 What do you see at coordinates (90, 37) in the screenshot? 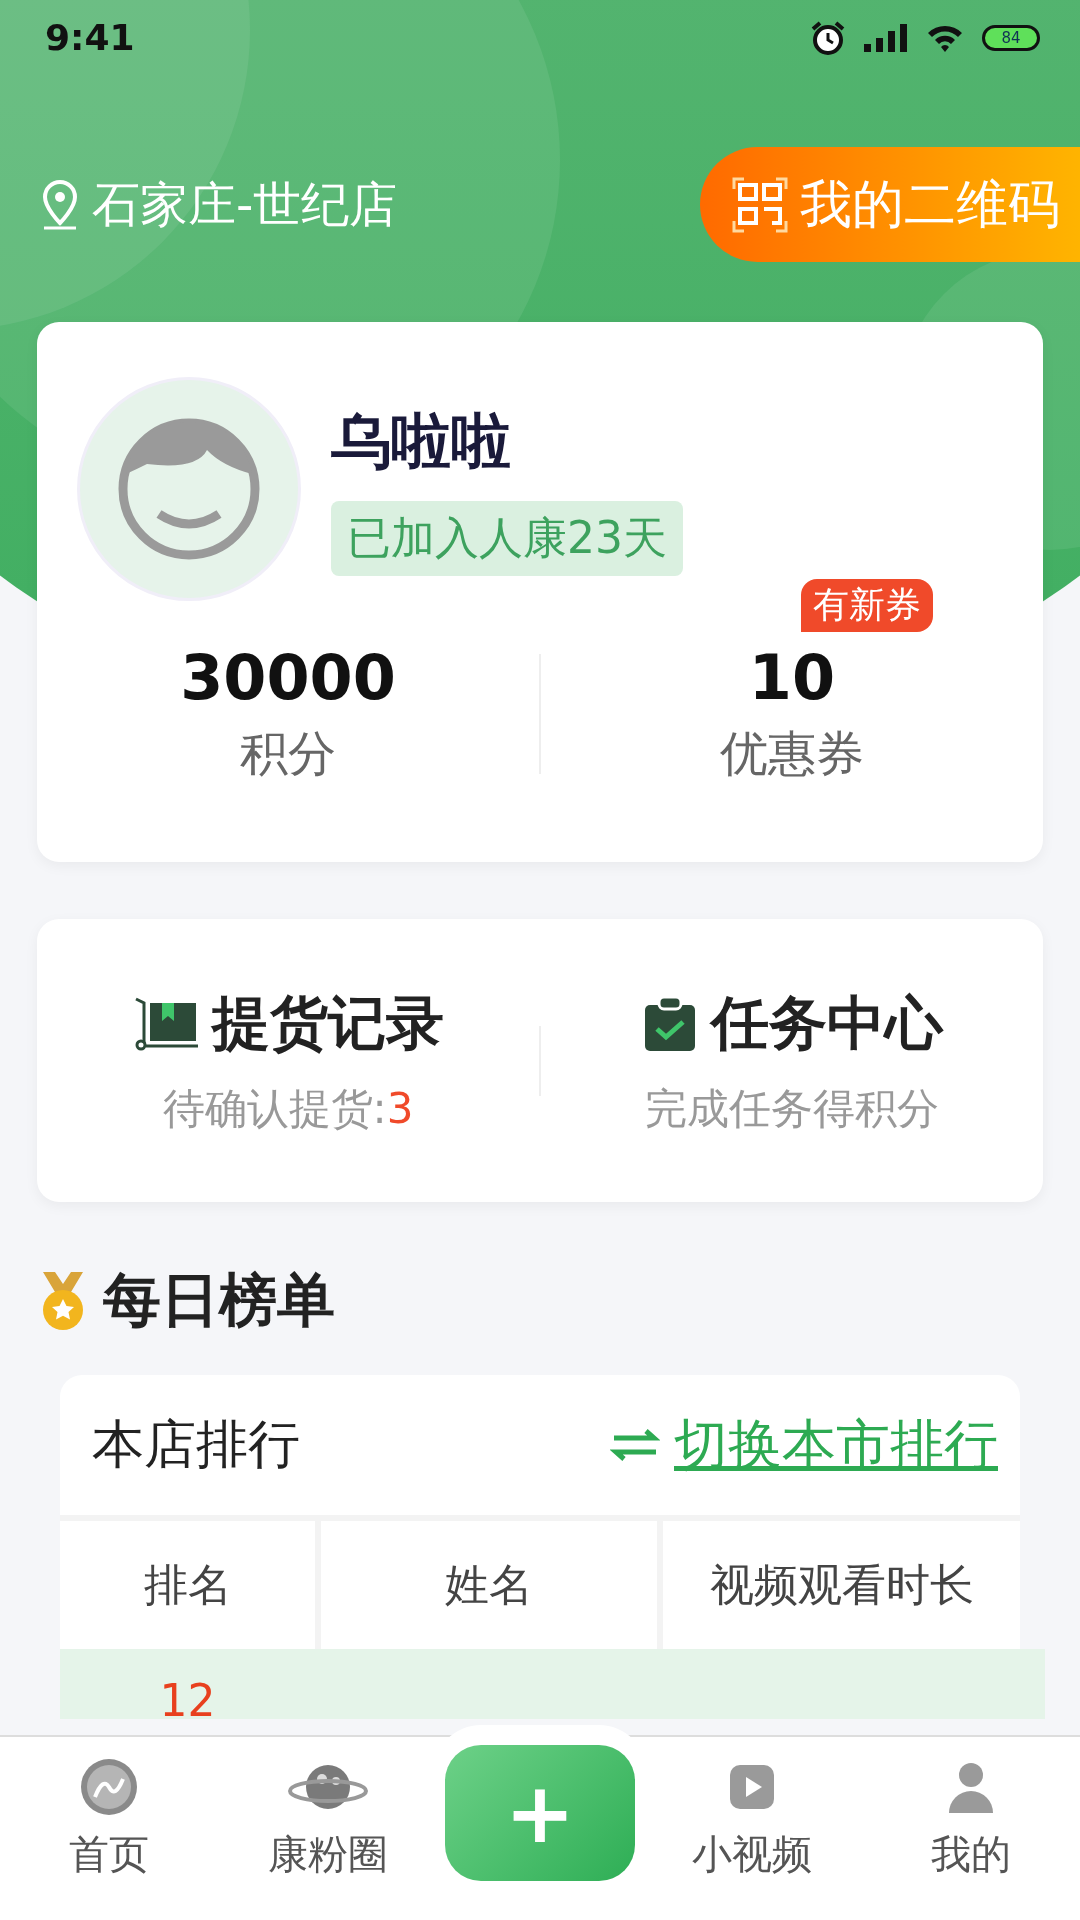
I see `status-time: 9:41` at bounding box center [90, 37].